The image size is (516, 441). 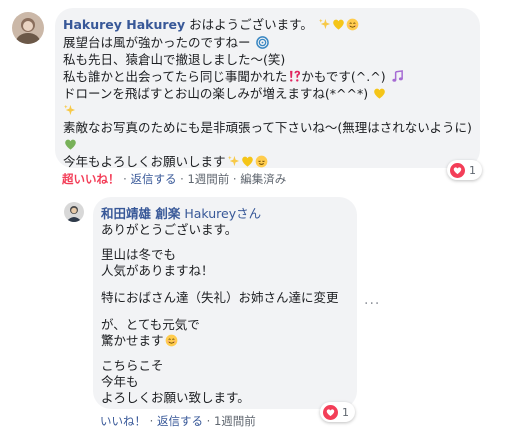 I want to click on comment-text: おはようございます。, so click(x=251, y=24).